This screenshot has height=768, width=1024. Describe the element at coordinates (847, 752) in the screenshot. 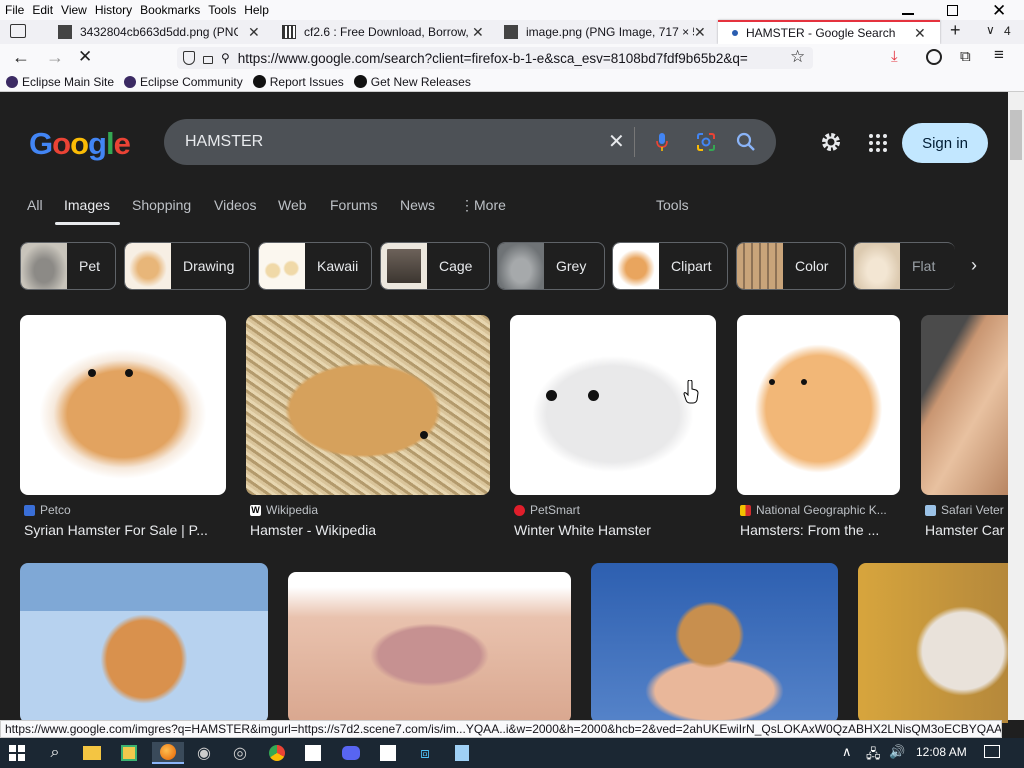

I see `tray-chevron-icon: ∧` at that location.